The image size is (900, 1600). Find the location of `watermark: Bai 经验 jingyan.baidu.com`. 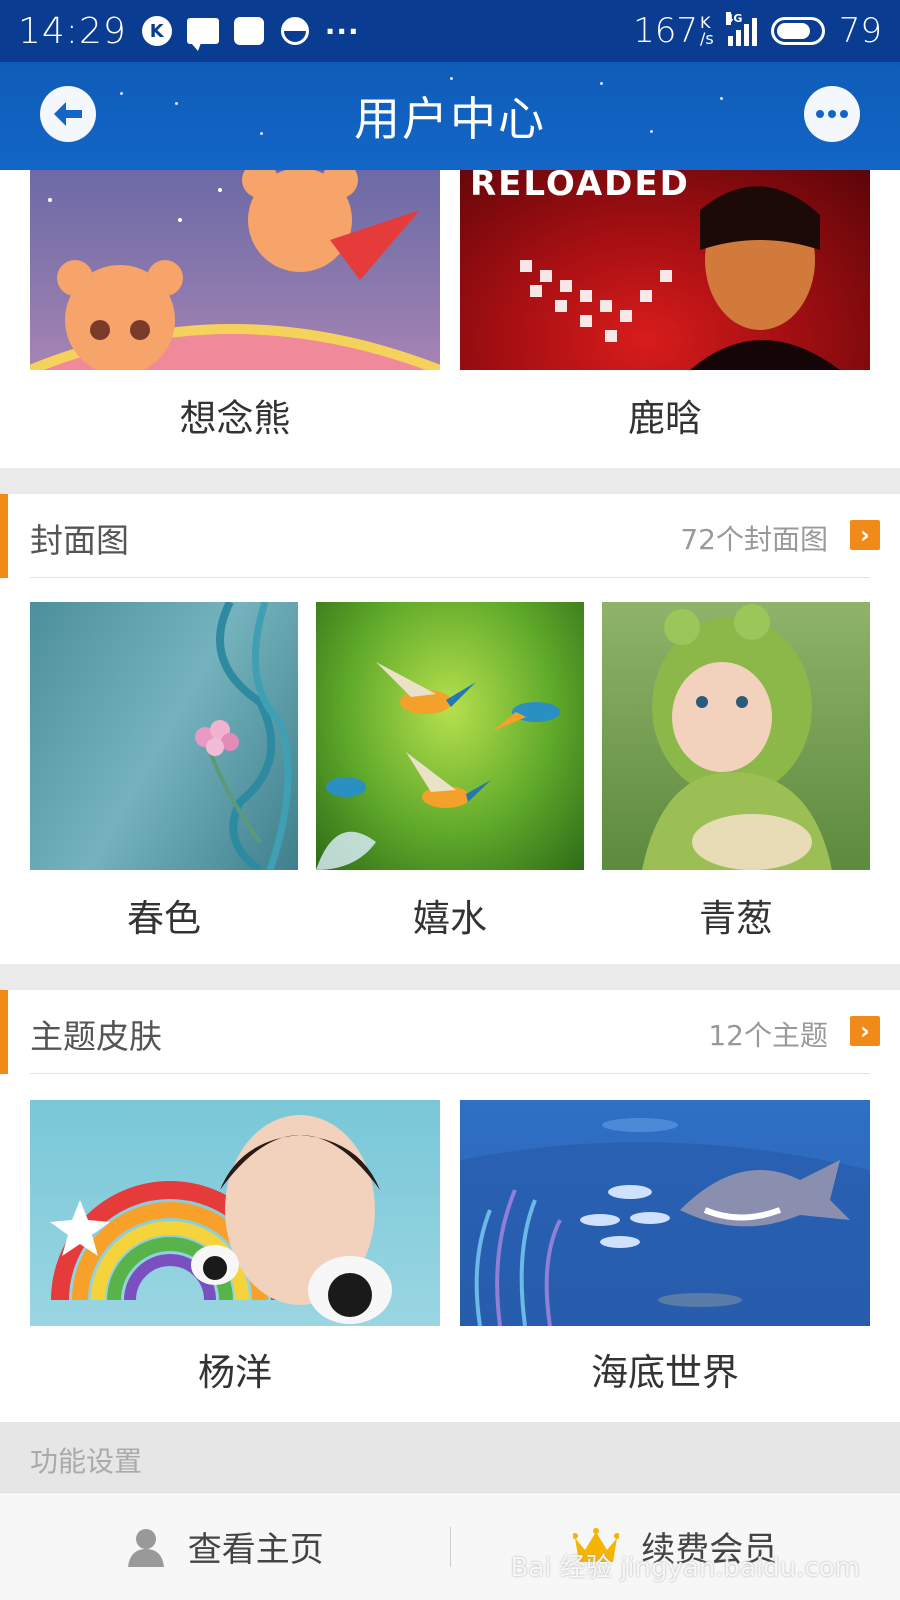

watermark: Bai 经验 jingyan.baidu.com is located at coordinates (685, 1568).